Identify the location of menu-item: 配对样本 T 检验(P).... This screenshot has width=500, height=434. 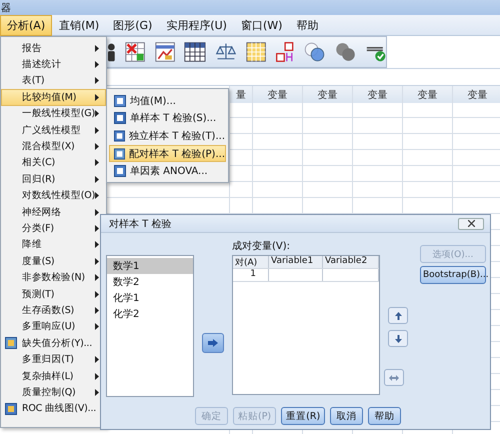
(167, 153).